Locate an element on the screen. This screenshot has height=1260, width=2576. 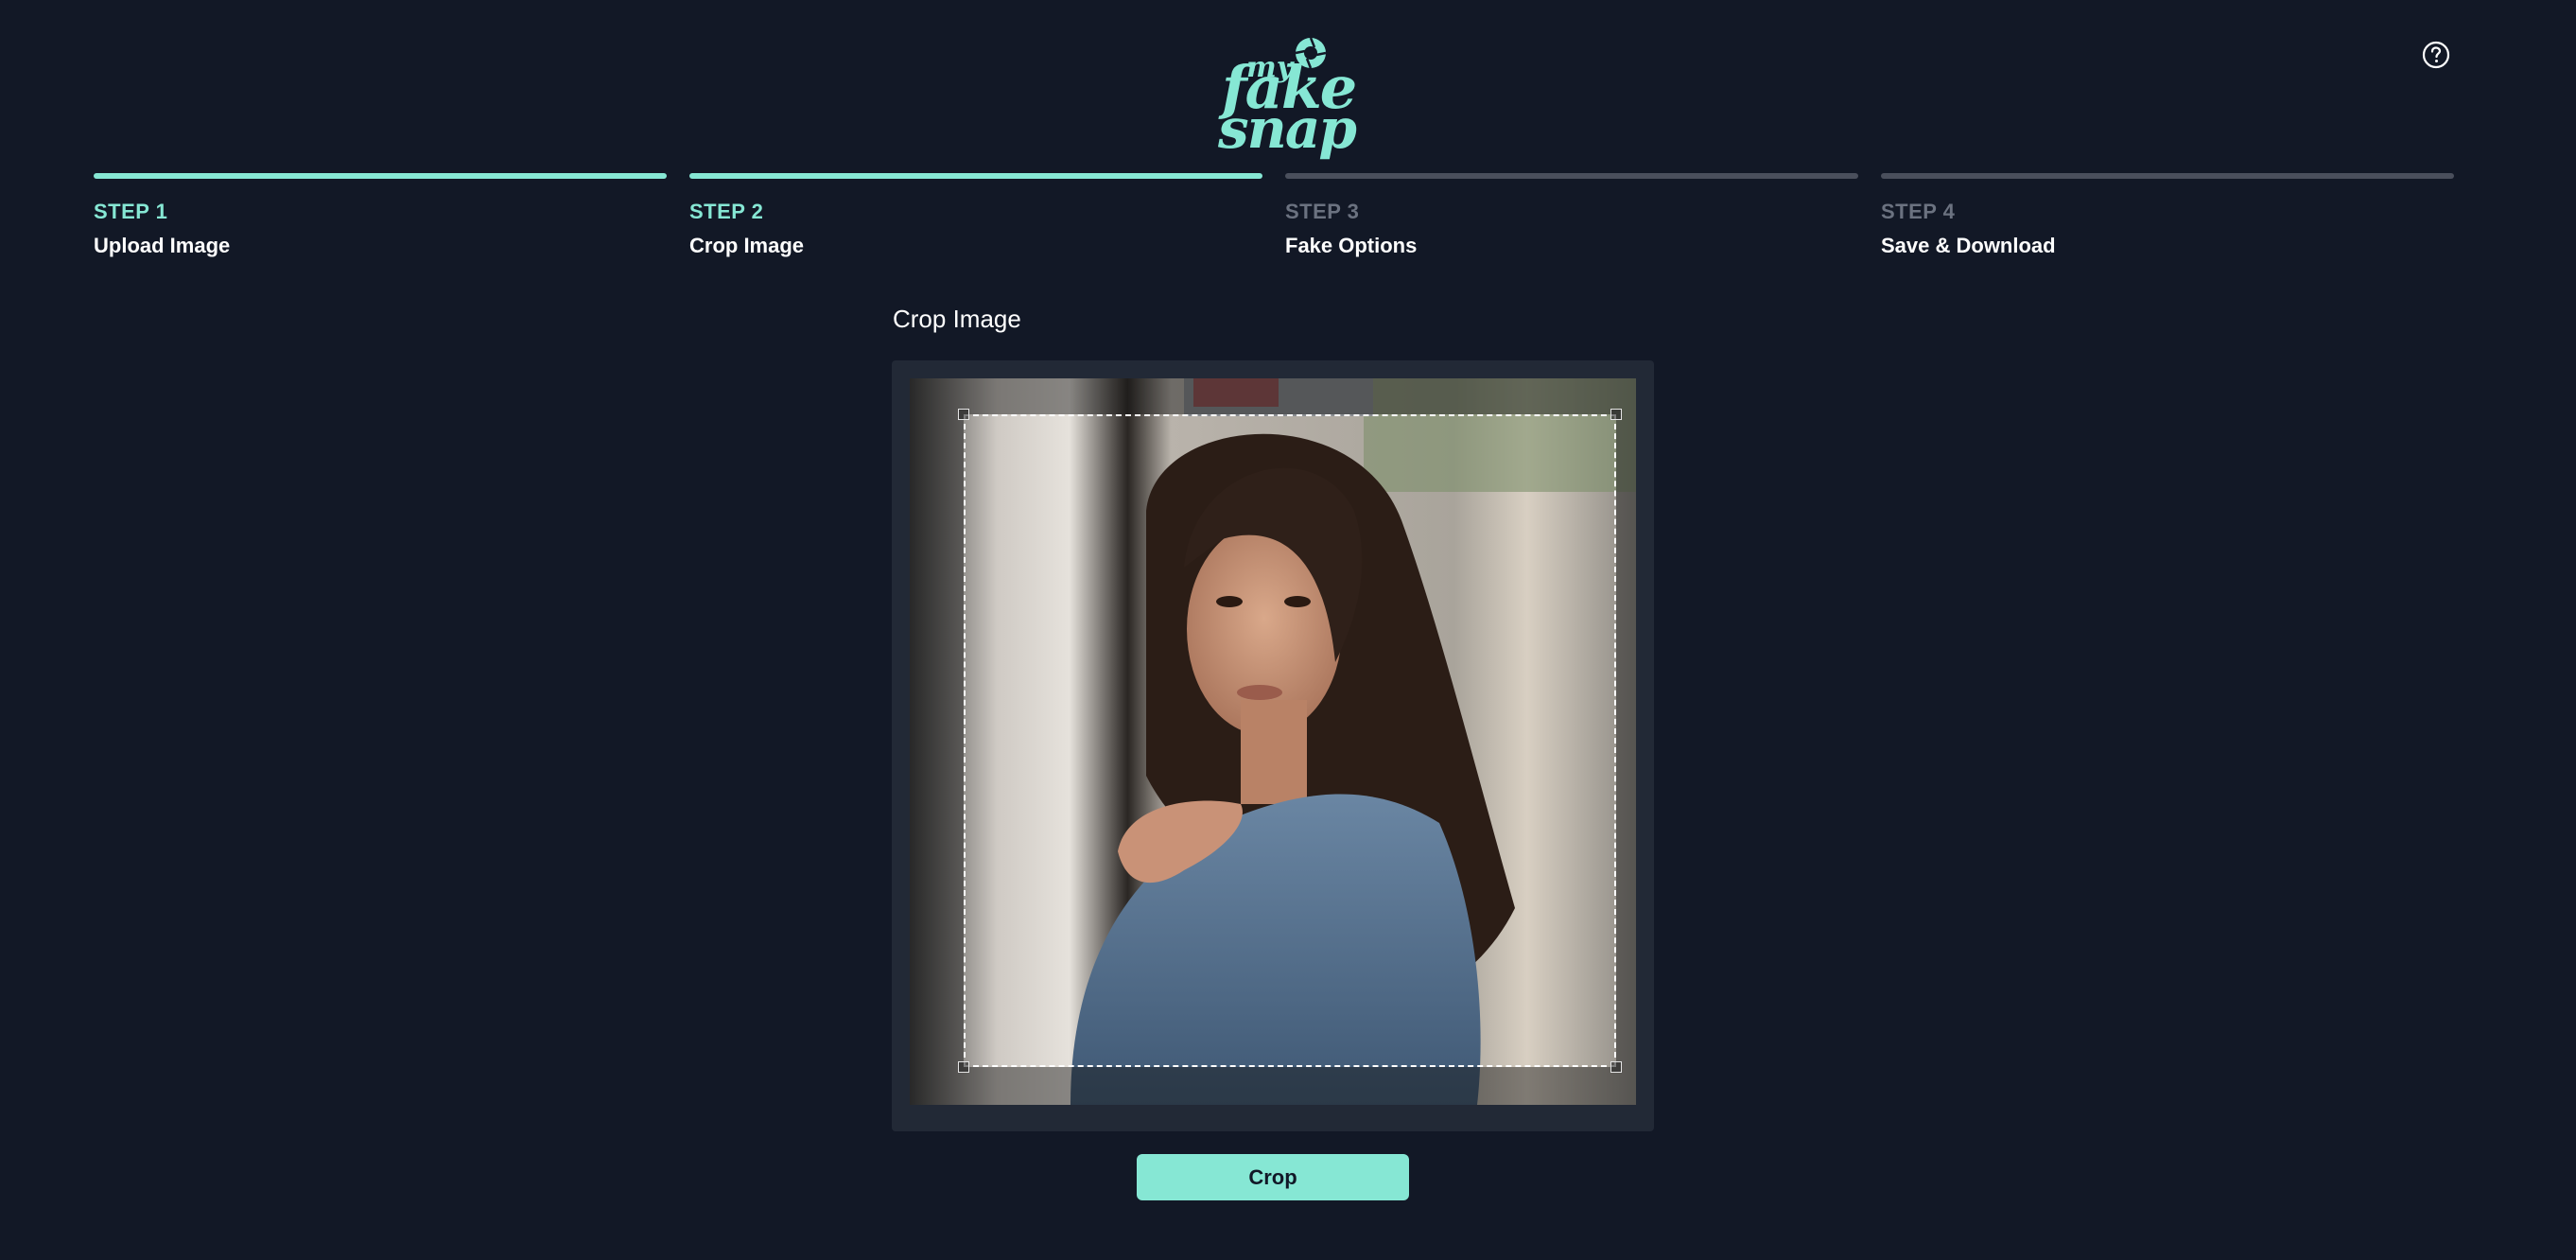
step-title: Upload Image is located at coordinates (162, 245).